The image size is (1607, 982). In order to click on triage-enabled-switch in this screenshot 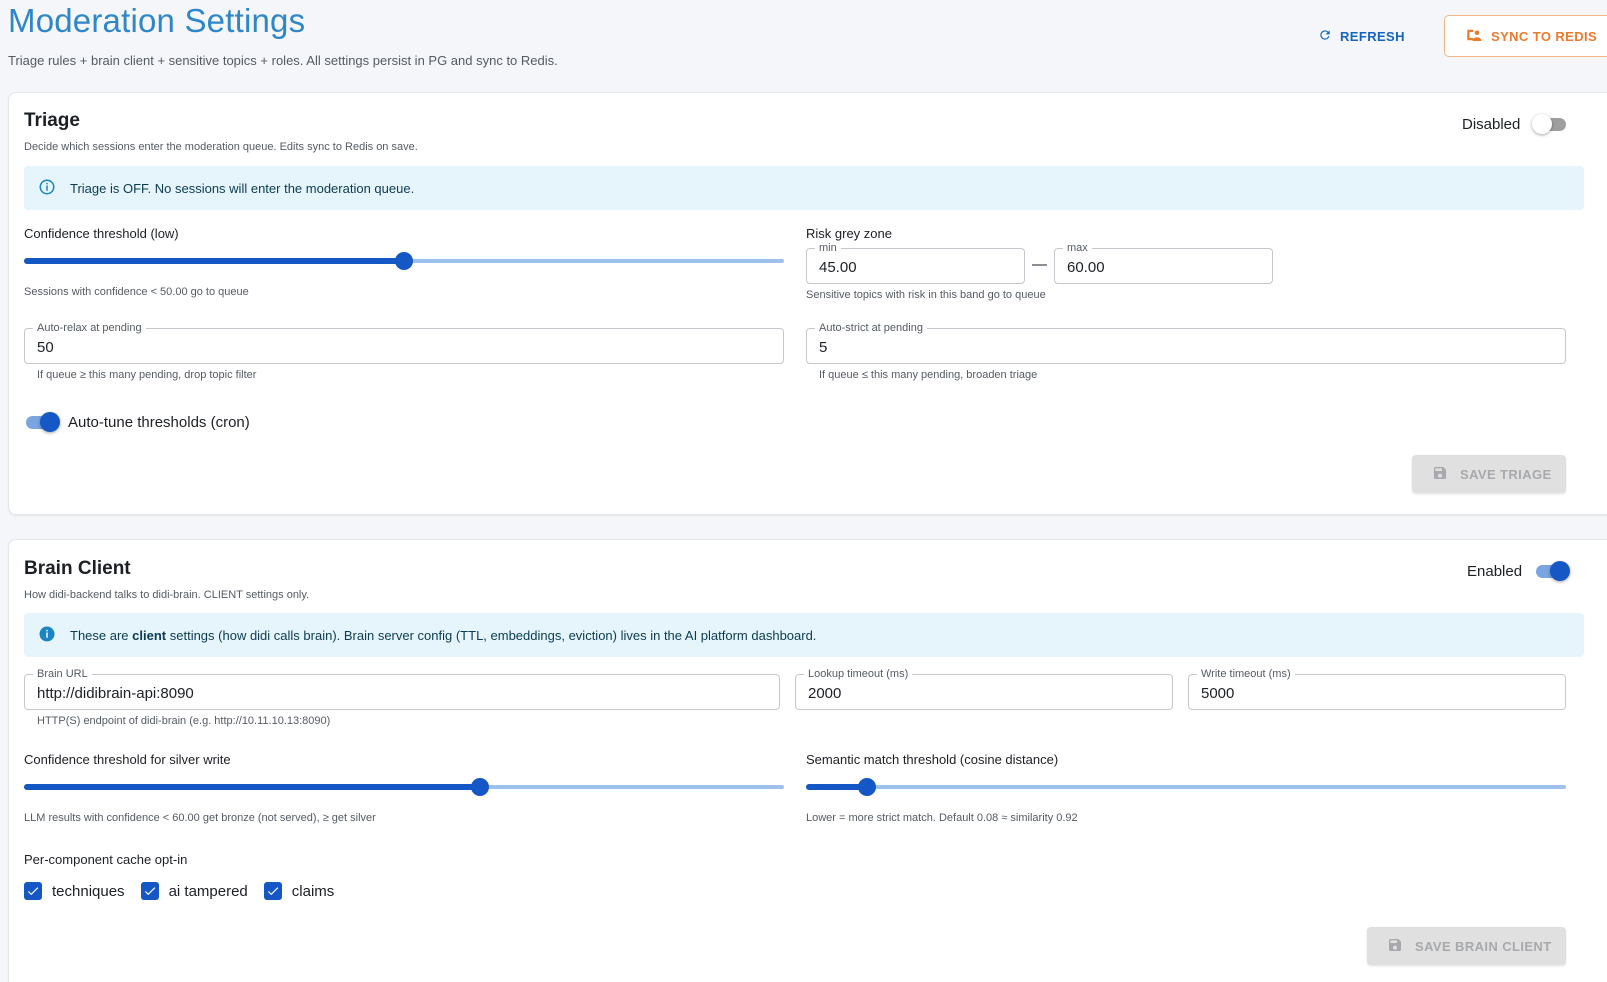, I will do `click(1550, 124)`.